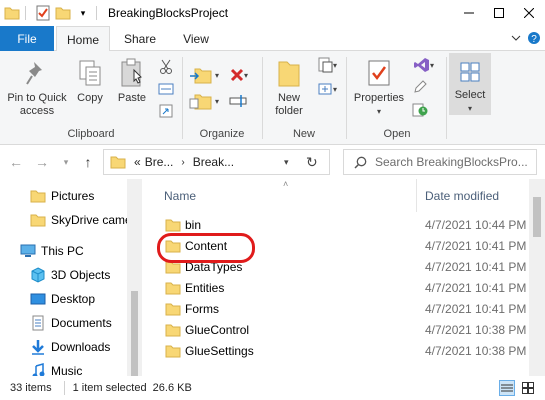 Image resolution: width=545 pixels, height=400 pixels. Describe the element at coordinates (90, 81) in the screenshot. I see `copy-button: Copy` at that location.